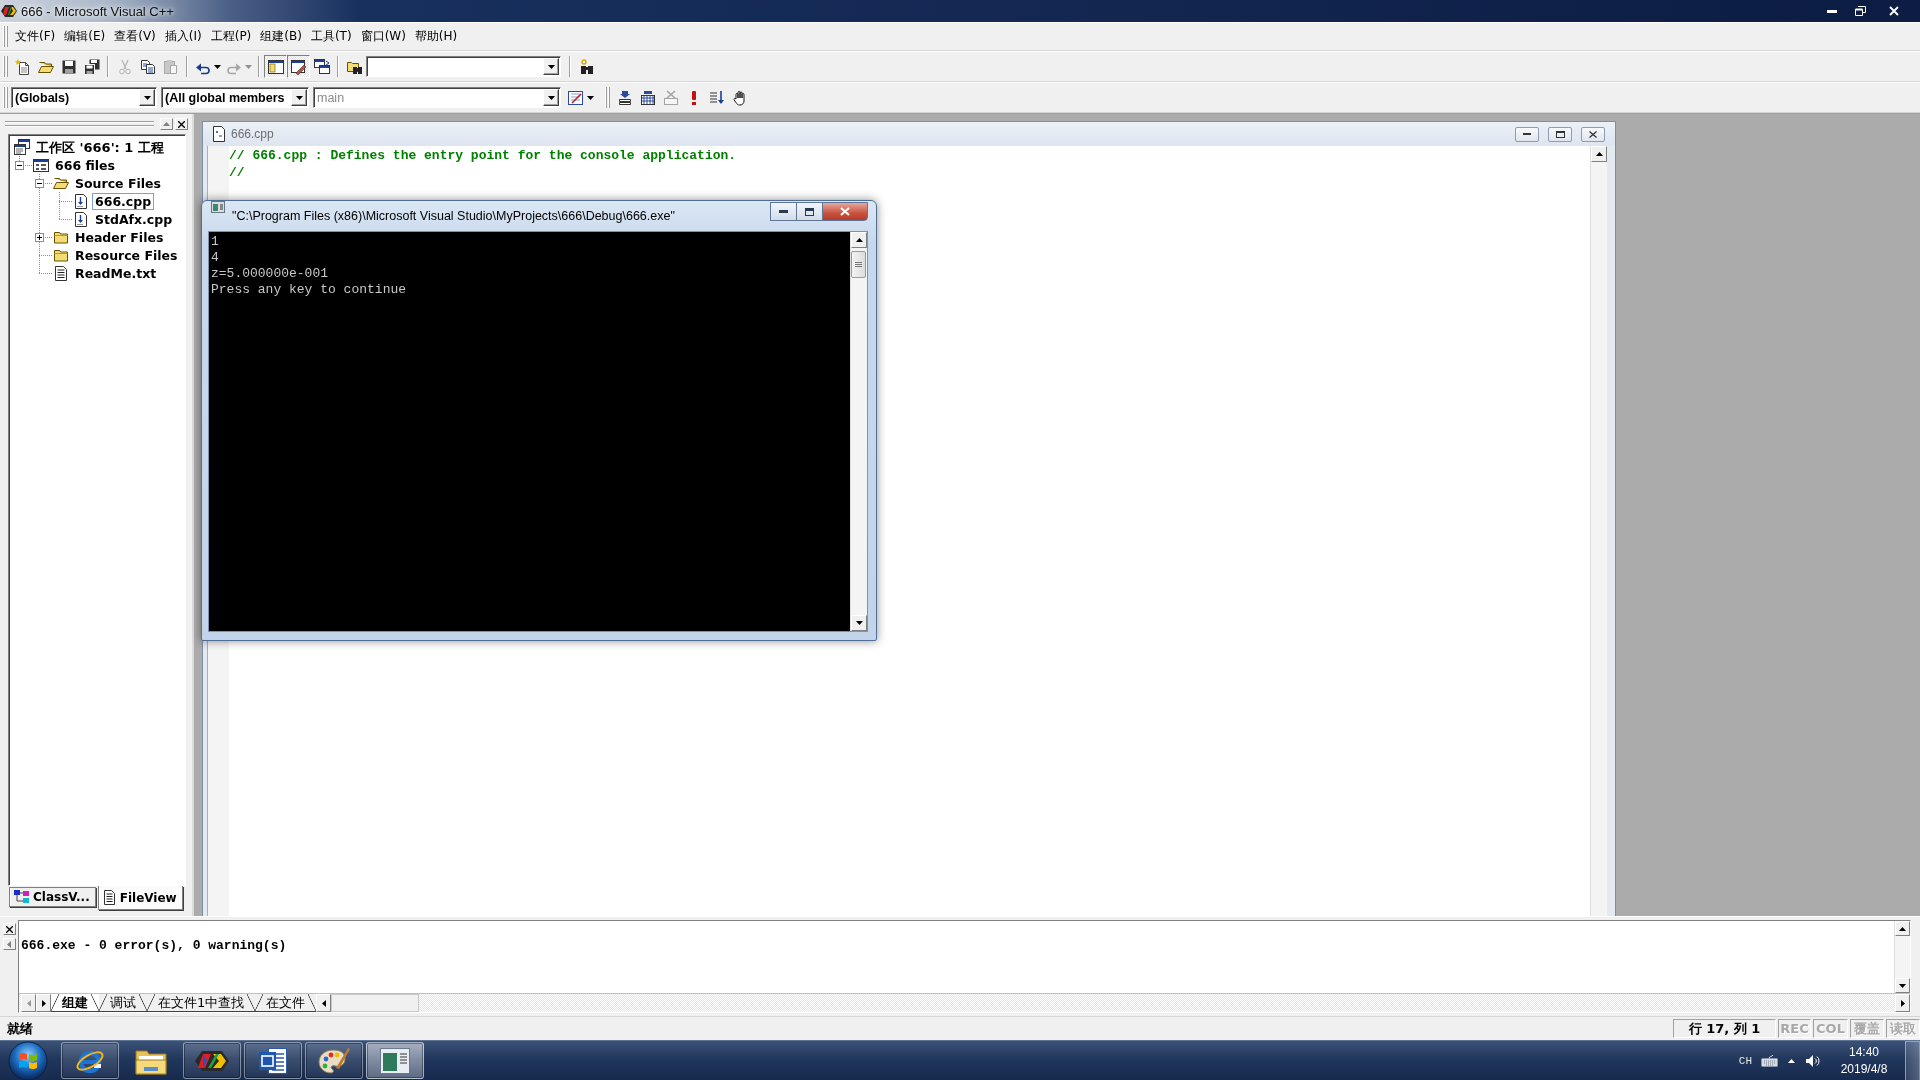 The height and width of the screenshot is (1080, 1920). Describe the element at coordinates (123, 1003) in the screenshot. I see `output-tab: 调试` at that location.